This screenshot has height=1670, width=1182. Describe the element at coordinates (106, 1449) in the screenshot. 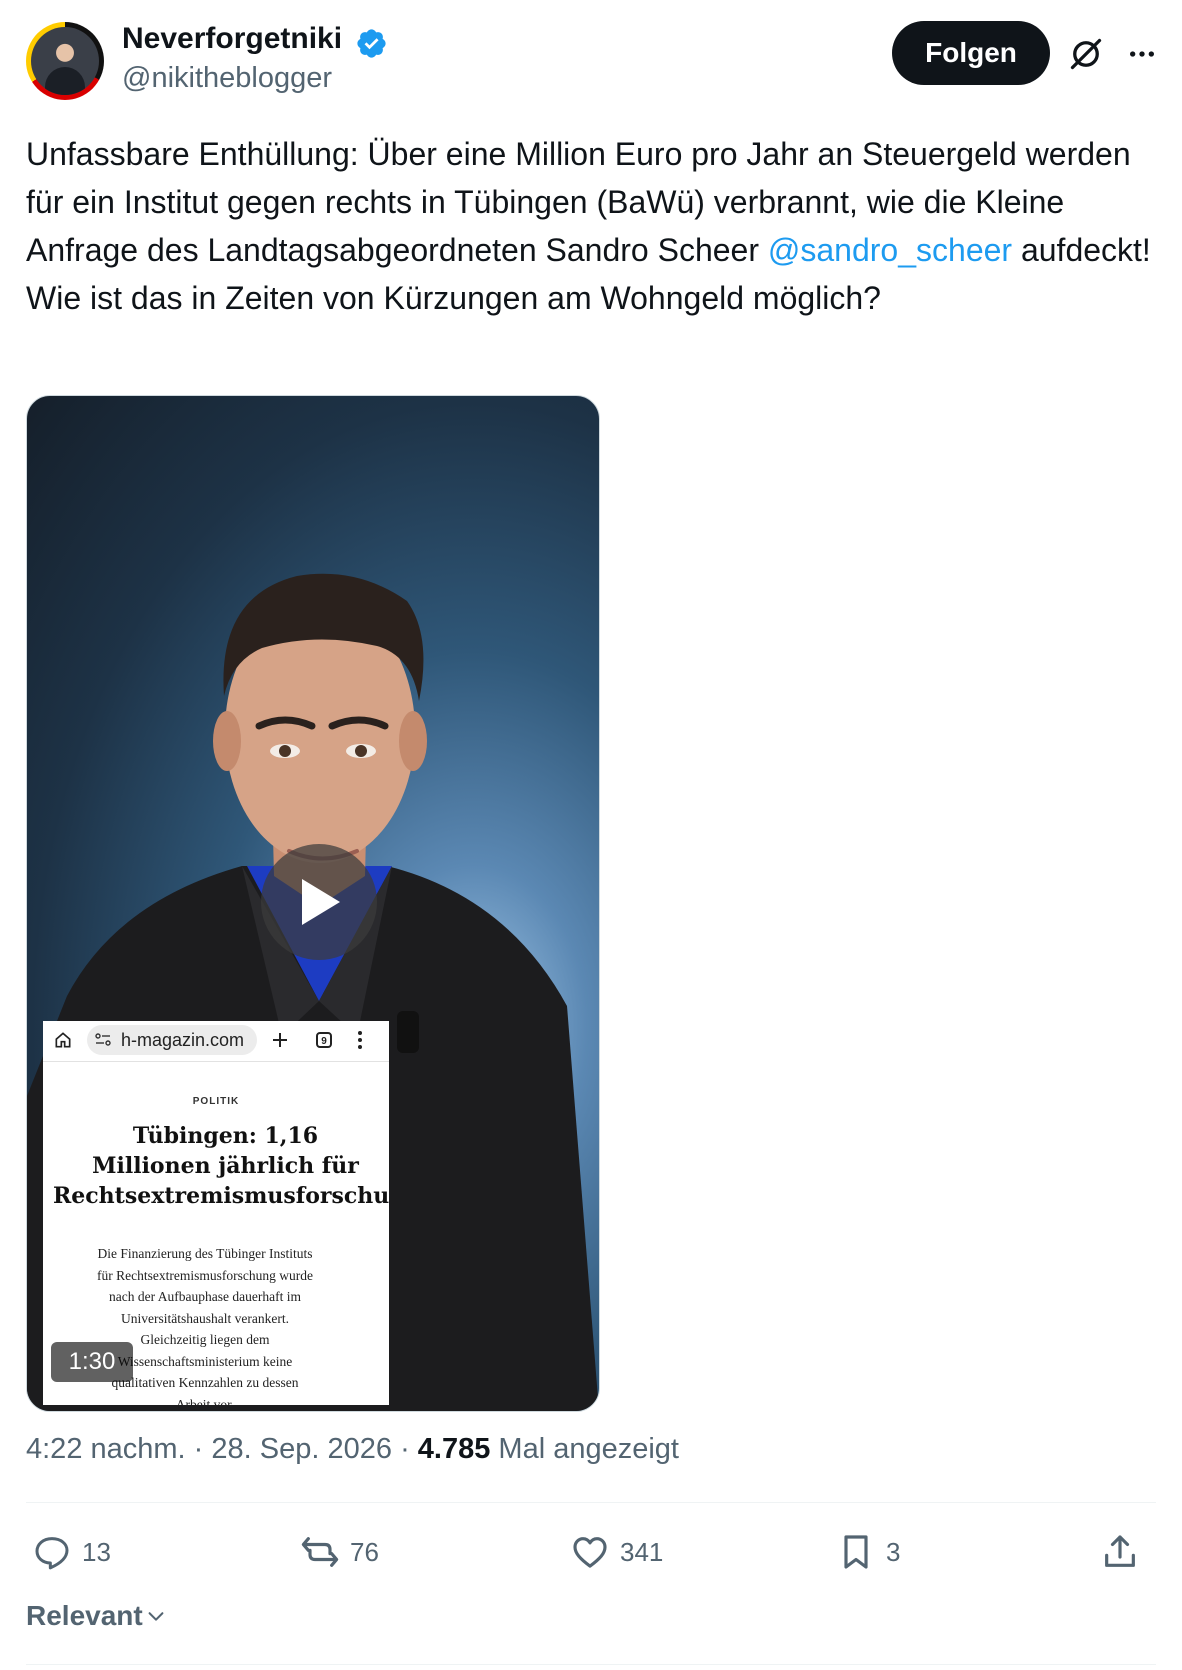

I see `tweet-time: 4:22 nachm.` at that location.